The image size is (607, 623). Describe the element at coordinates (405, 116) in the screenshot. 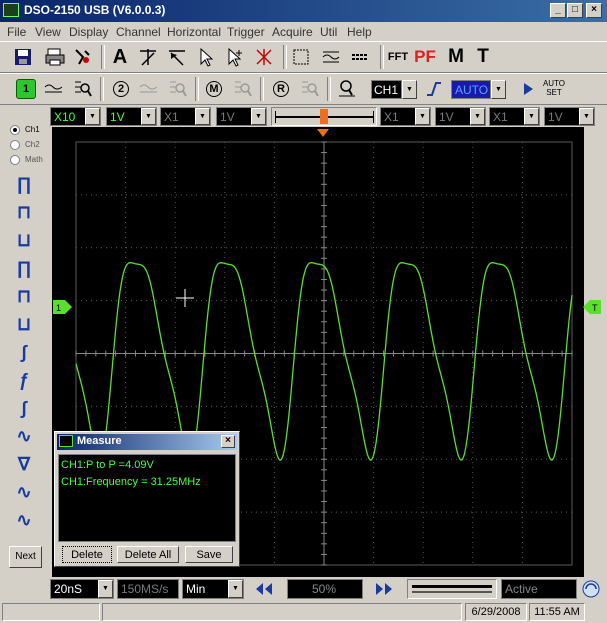

I see `math-probe-combo: X1 ▼` at that location.